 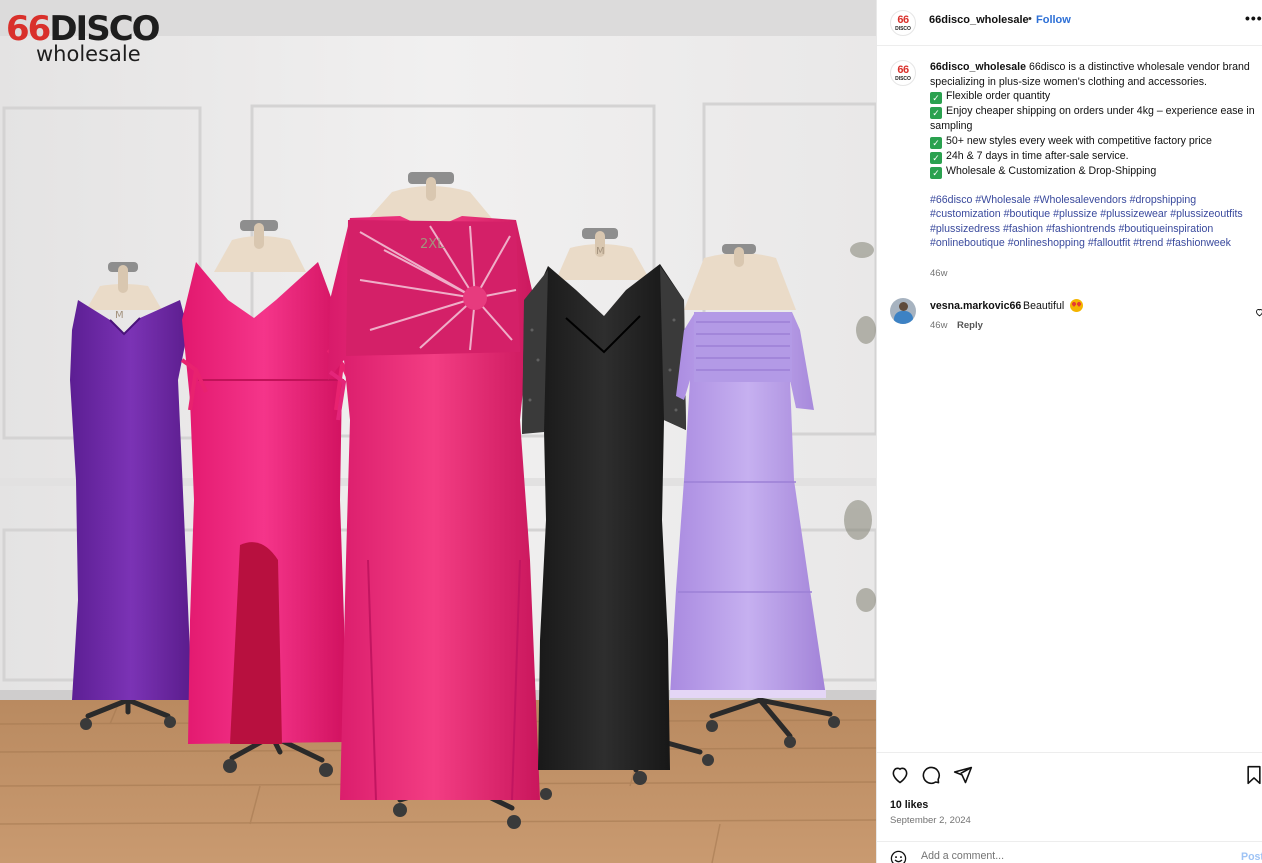 I want to click on avatar-head, so click(x=903, y=306).